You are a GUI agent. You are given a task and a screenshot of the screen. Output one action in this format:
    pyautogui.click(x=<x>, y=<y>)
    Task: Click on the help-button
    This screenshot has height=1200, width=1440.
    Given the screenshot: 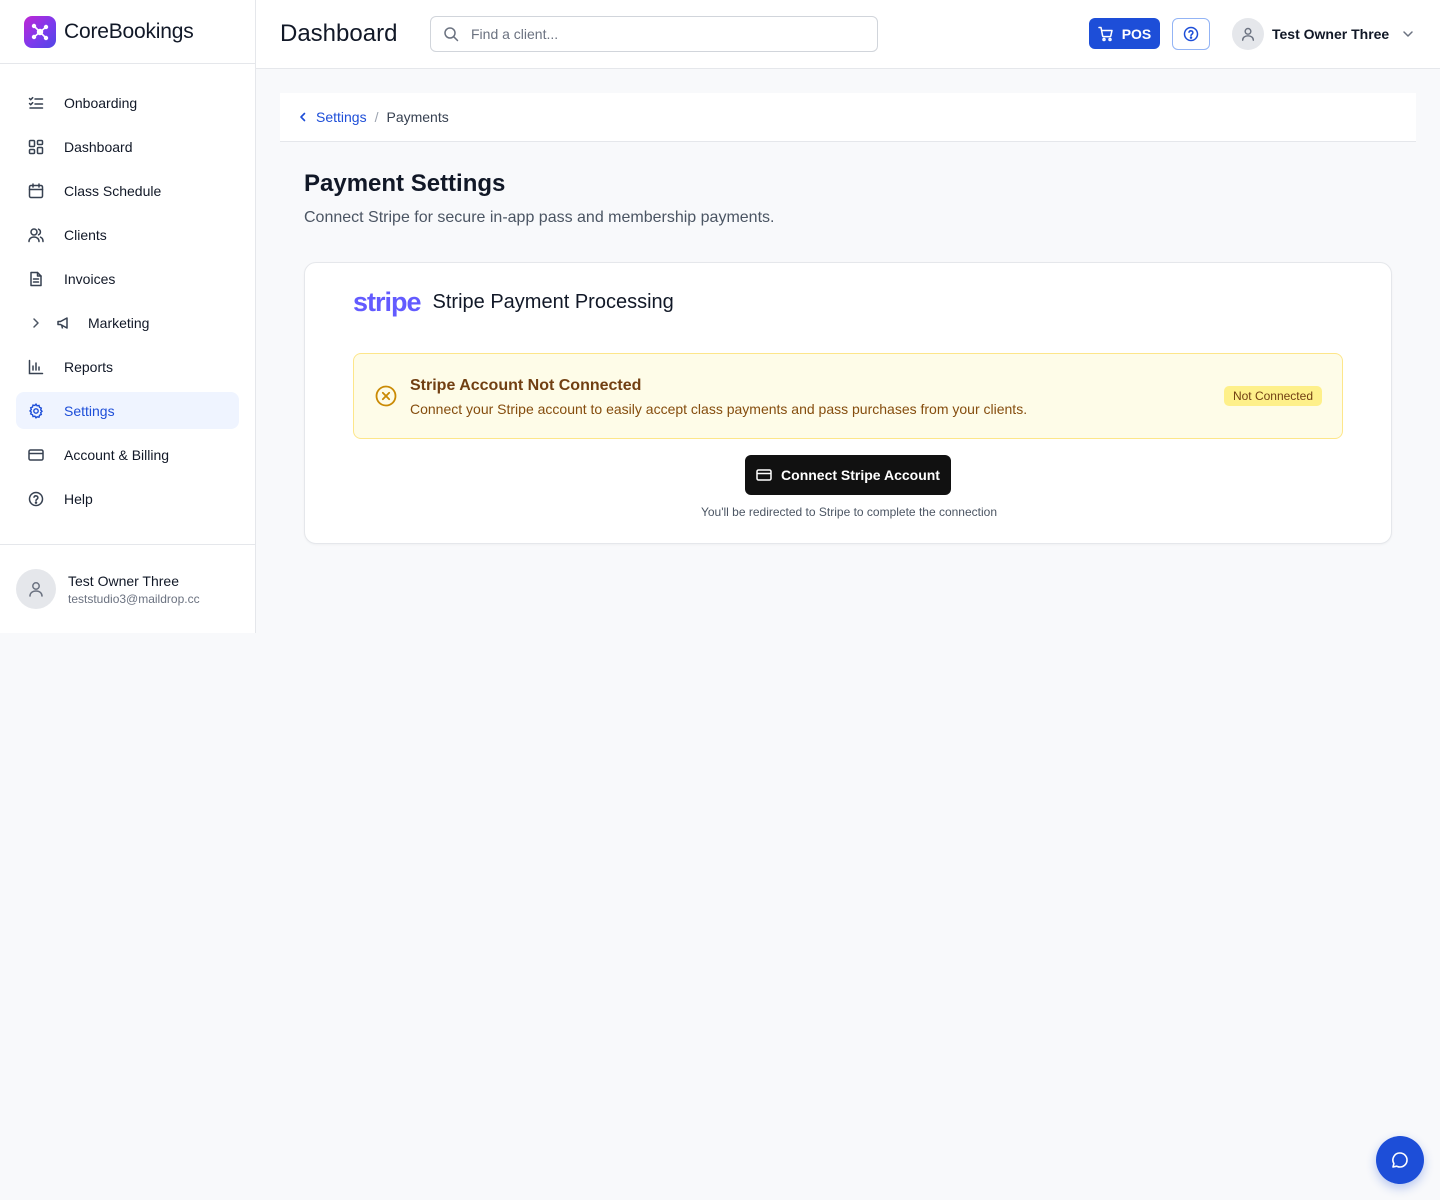 What is the action you would take?
    pyautogui.click(x=1191, y=34)
    